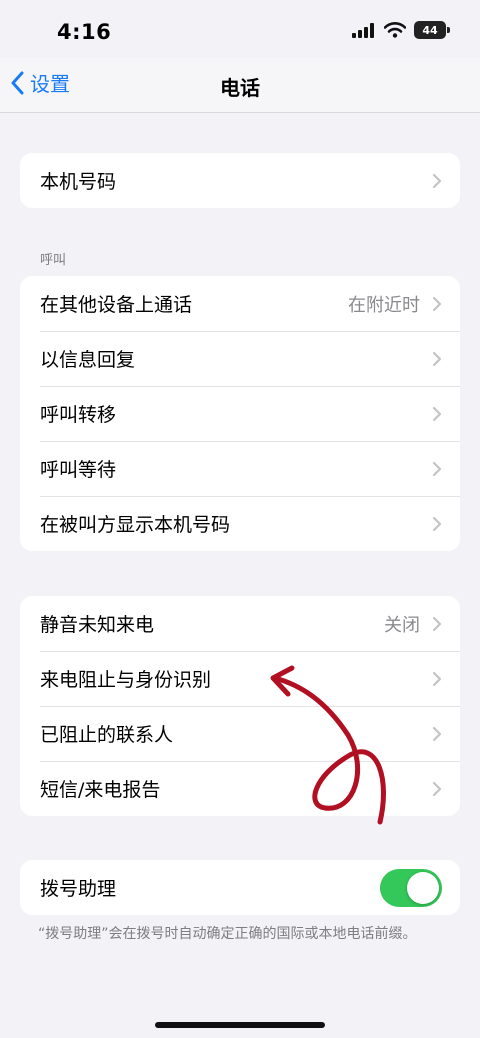 This screenshot has height=1038, width=480. I want to click on row-value: 在附近时, so click(384, 305).